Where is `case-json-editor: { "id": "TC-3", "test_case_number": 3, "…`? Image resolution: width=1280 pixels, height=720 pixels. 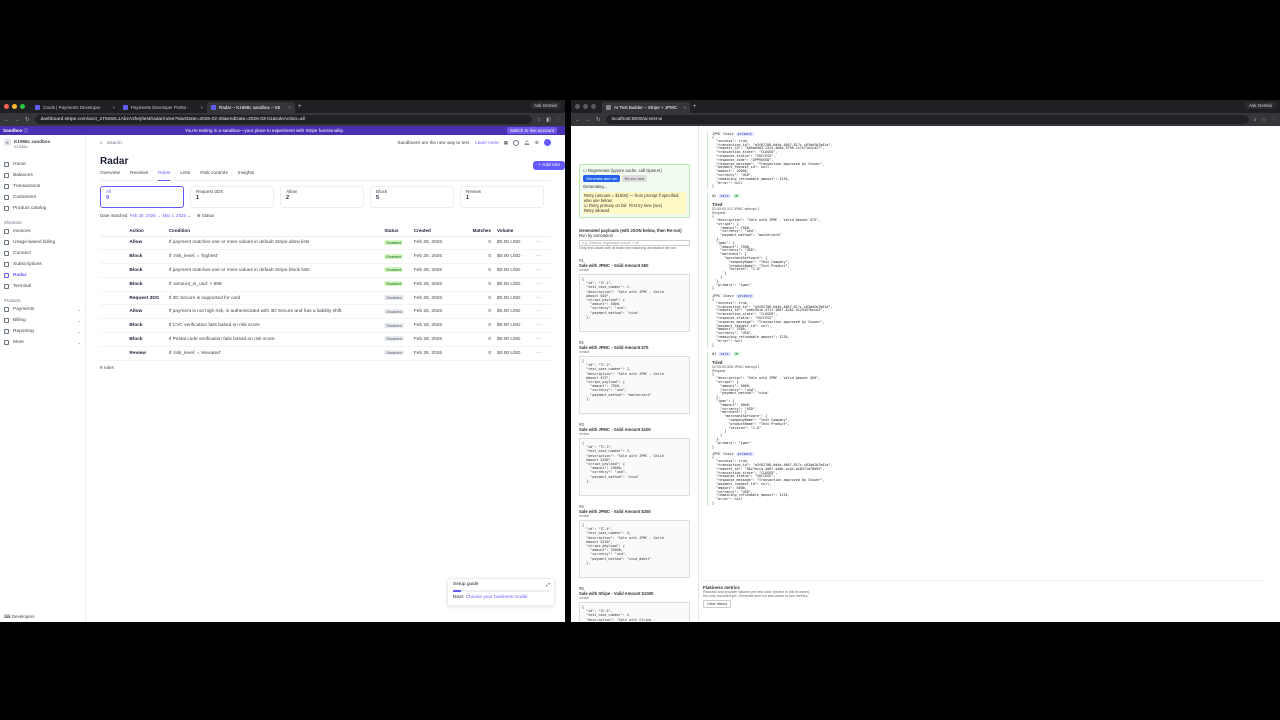 case-json-editor: { "id": "TC-3", "test_case_number": 3, "… is located at coordinates (634, 467).